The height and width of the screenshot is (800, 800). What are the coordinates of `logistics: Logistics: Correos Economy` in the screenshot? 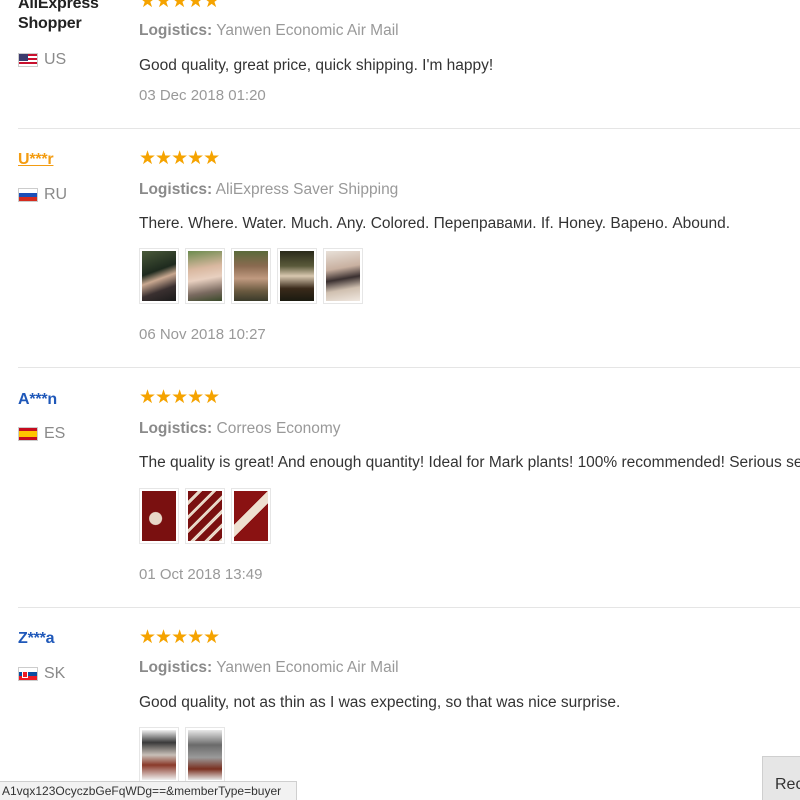 It's located at (240, 429).